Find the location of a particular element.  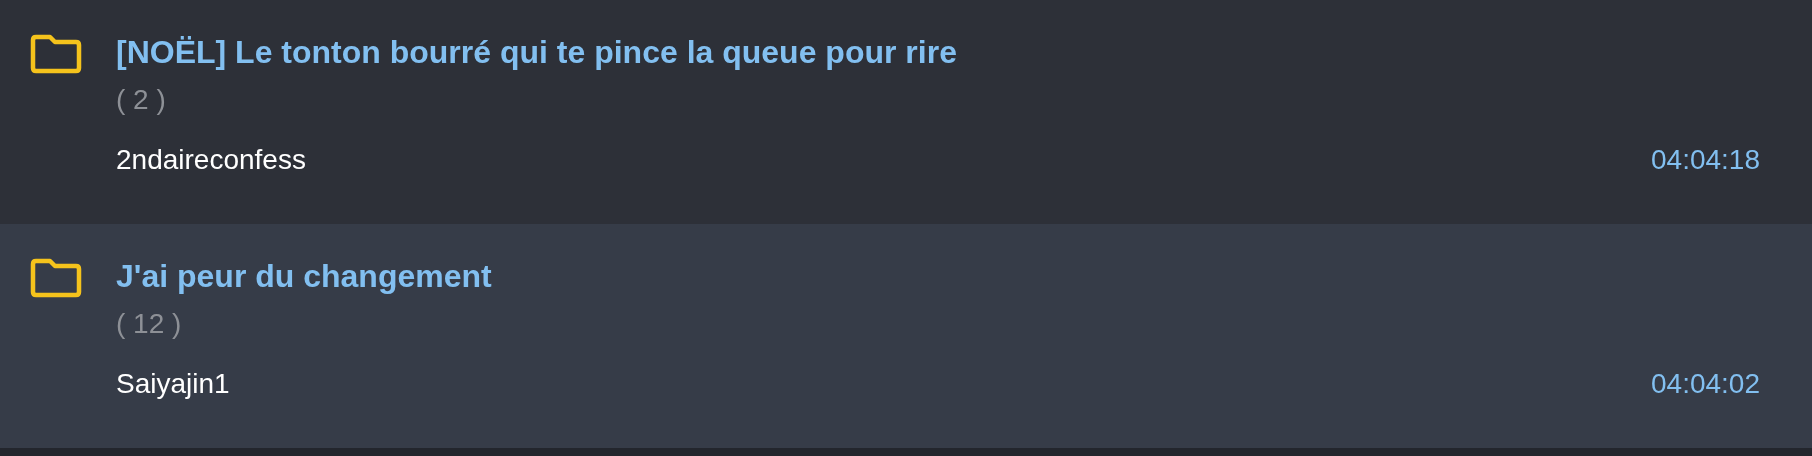

reply-count: ( 2 ) is located at coordinates (141, 100).